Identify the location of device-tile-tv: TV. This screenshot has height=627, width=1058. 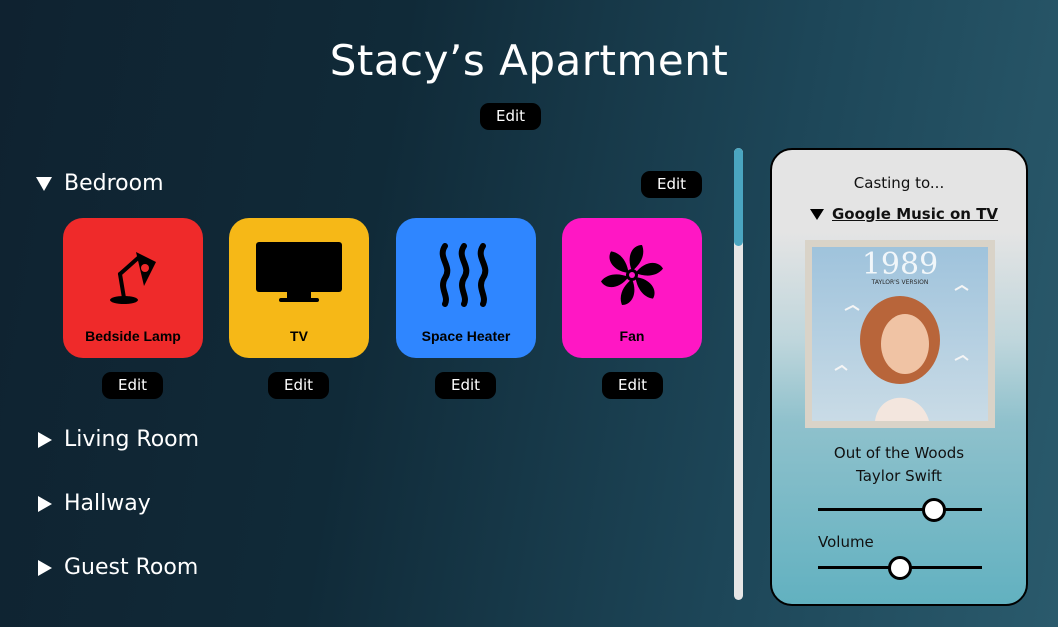
(299, 288).